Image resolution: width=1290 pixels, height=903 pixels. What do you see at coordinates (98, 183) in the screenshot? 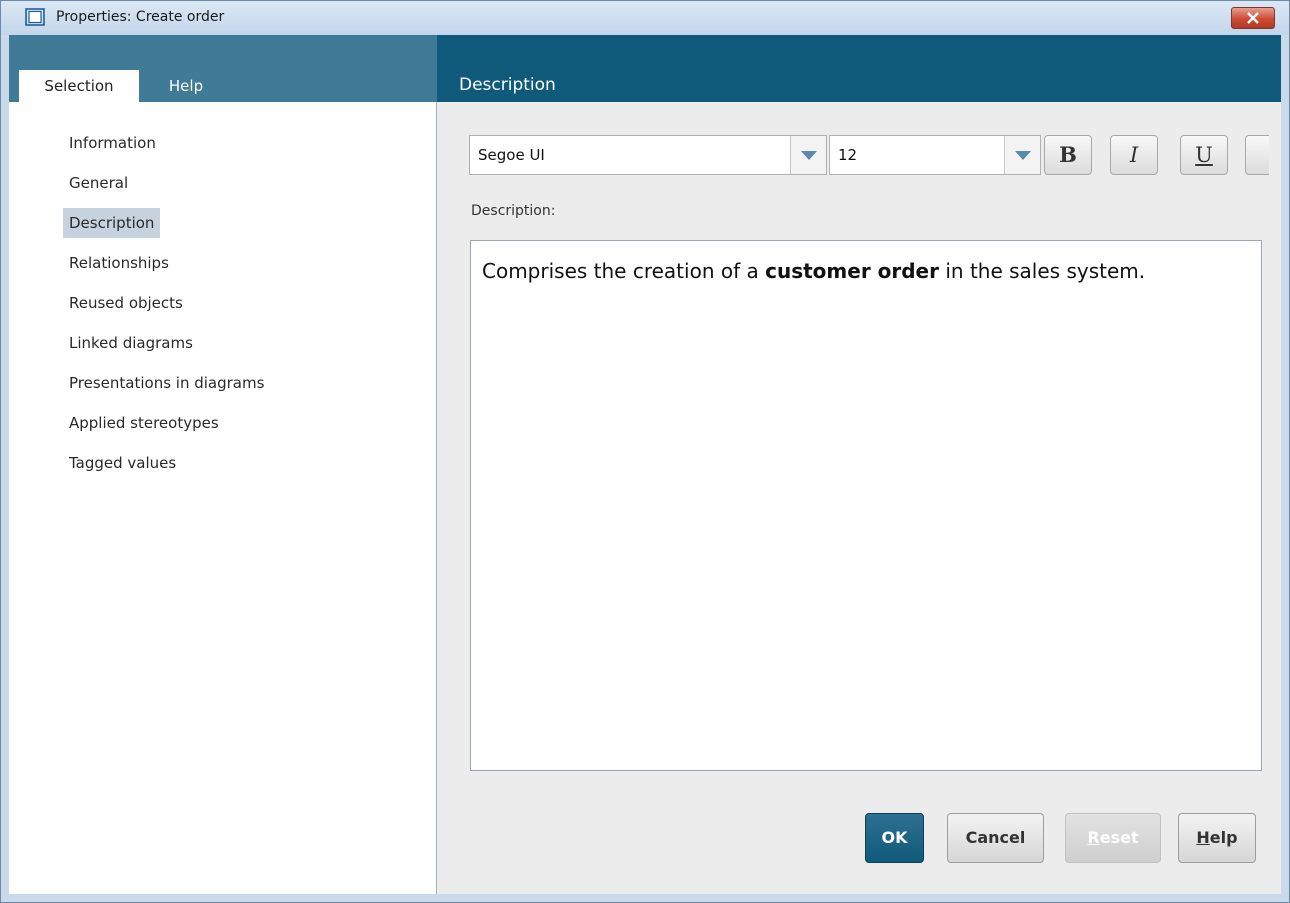
I see `sidebar-item-general: General` at bounding box center [98, 183].